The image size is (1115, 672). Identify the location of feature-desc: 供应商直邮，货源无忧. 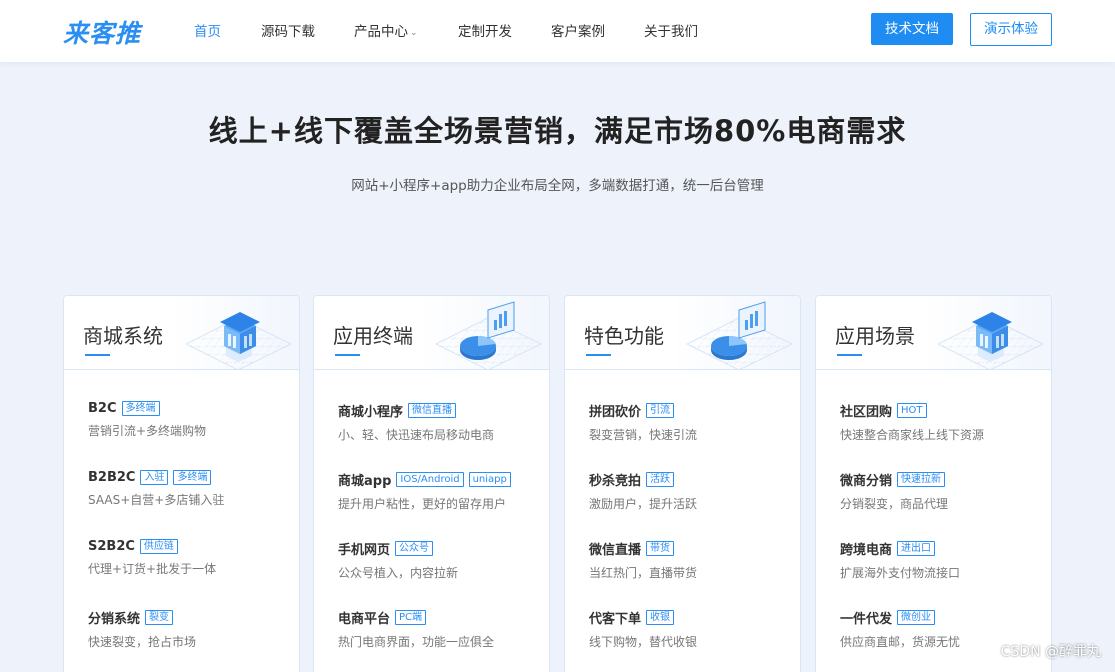
(900, 642).